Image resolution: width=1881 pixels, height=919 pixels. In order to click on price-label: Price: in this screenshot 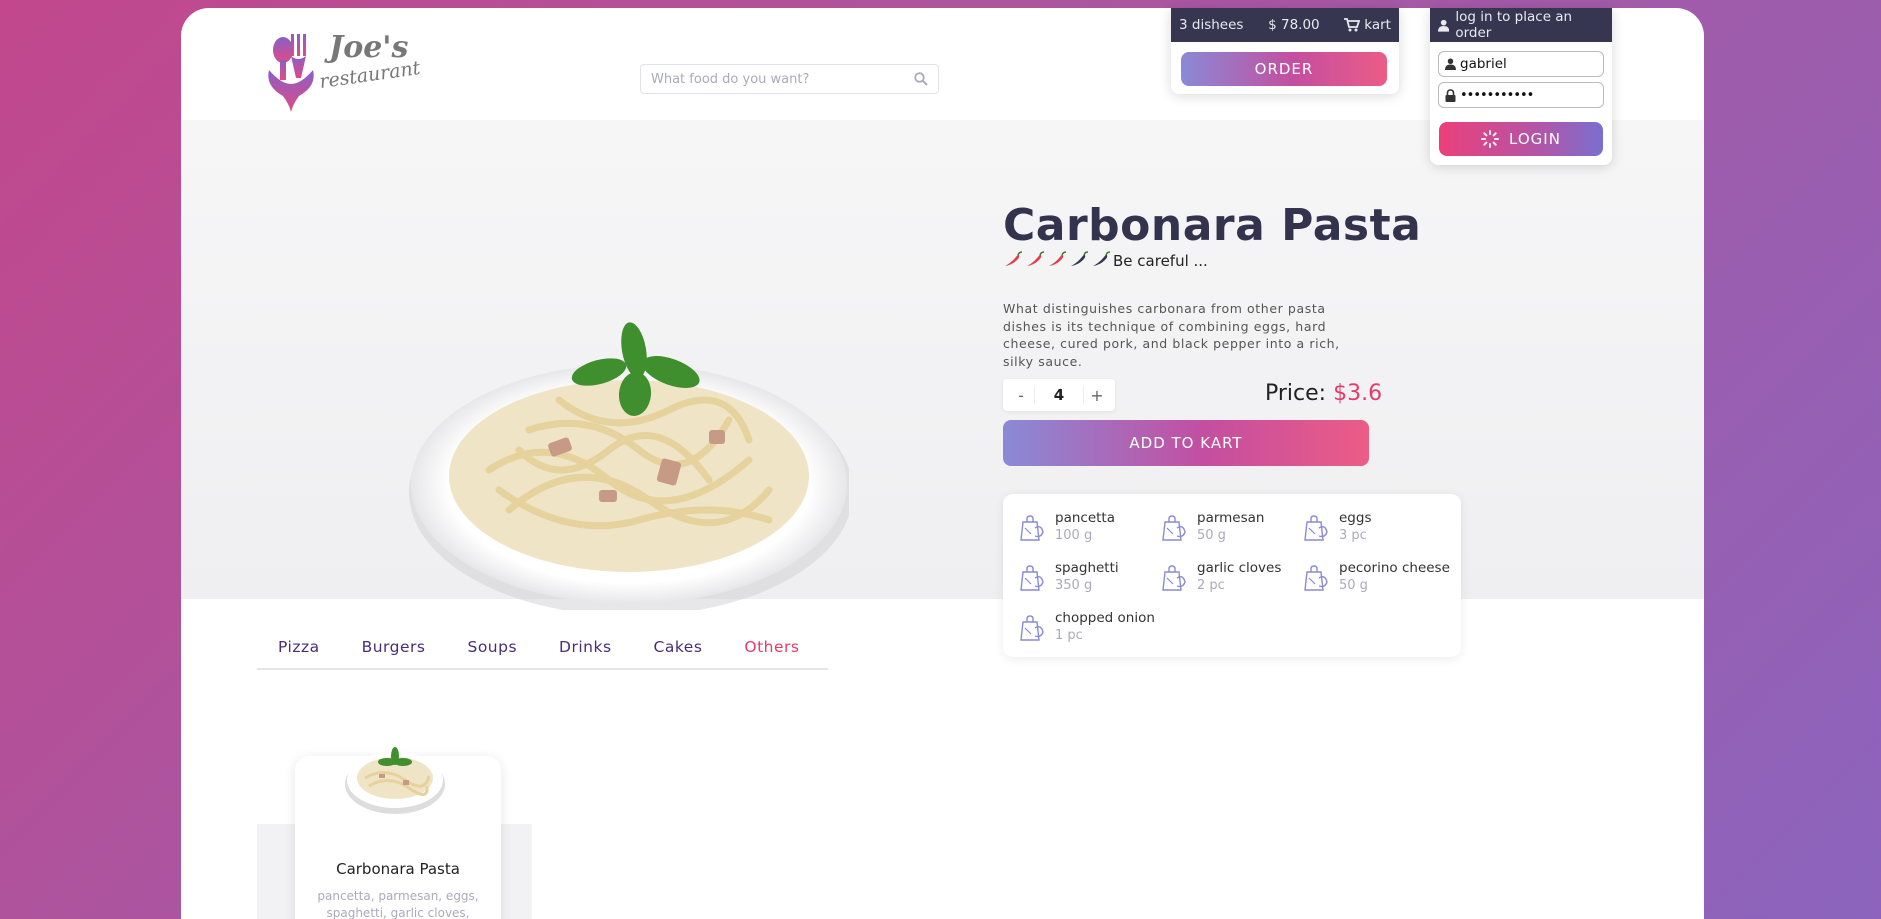, I will do `click(1296, 393)`.